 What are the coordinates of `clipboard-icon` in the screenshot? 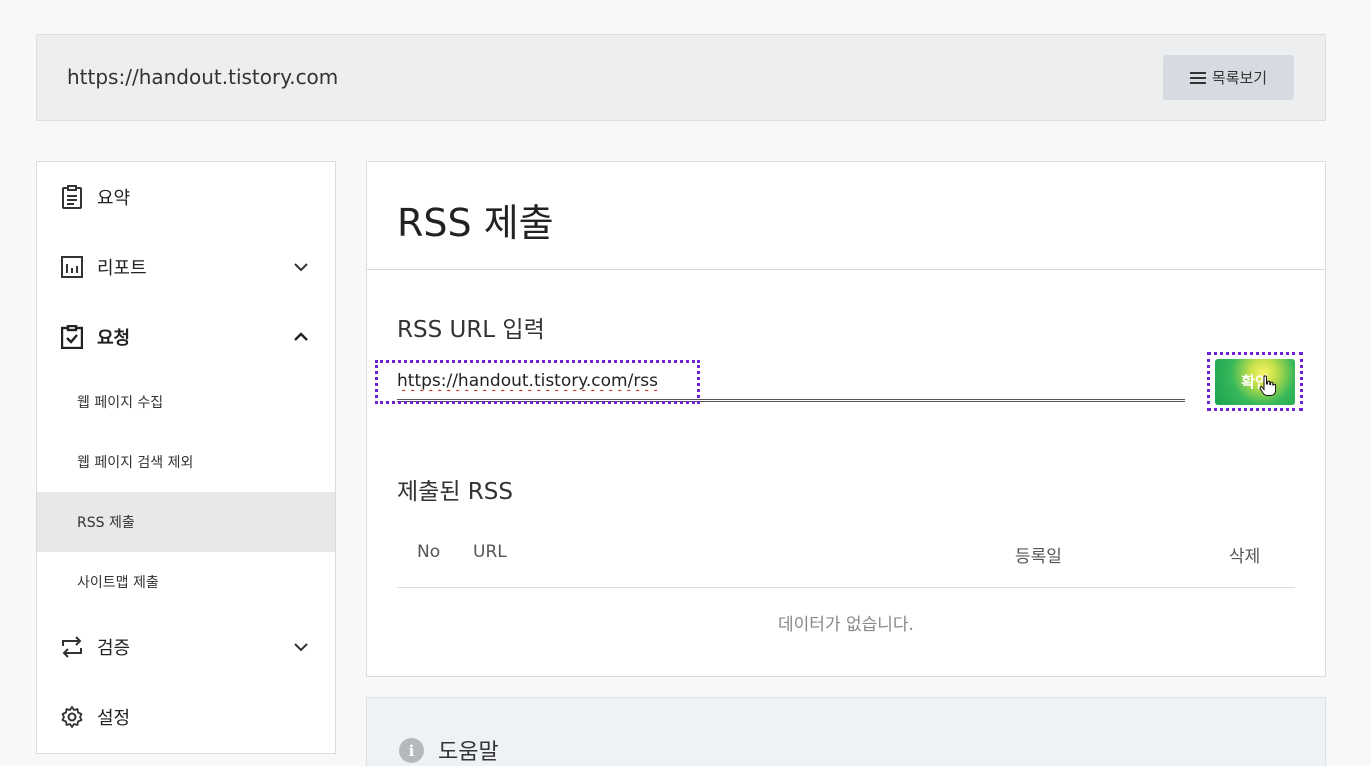 It's located at (72, 197).